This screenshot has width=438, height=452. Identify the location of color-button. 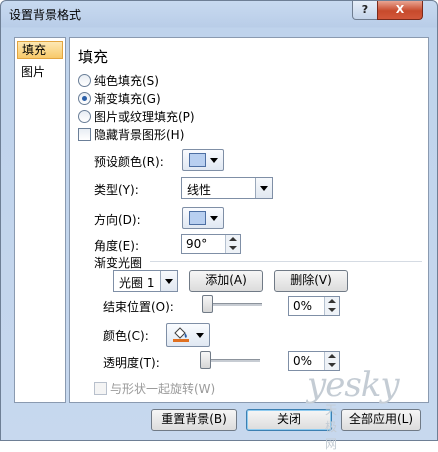
(188, 335).